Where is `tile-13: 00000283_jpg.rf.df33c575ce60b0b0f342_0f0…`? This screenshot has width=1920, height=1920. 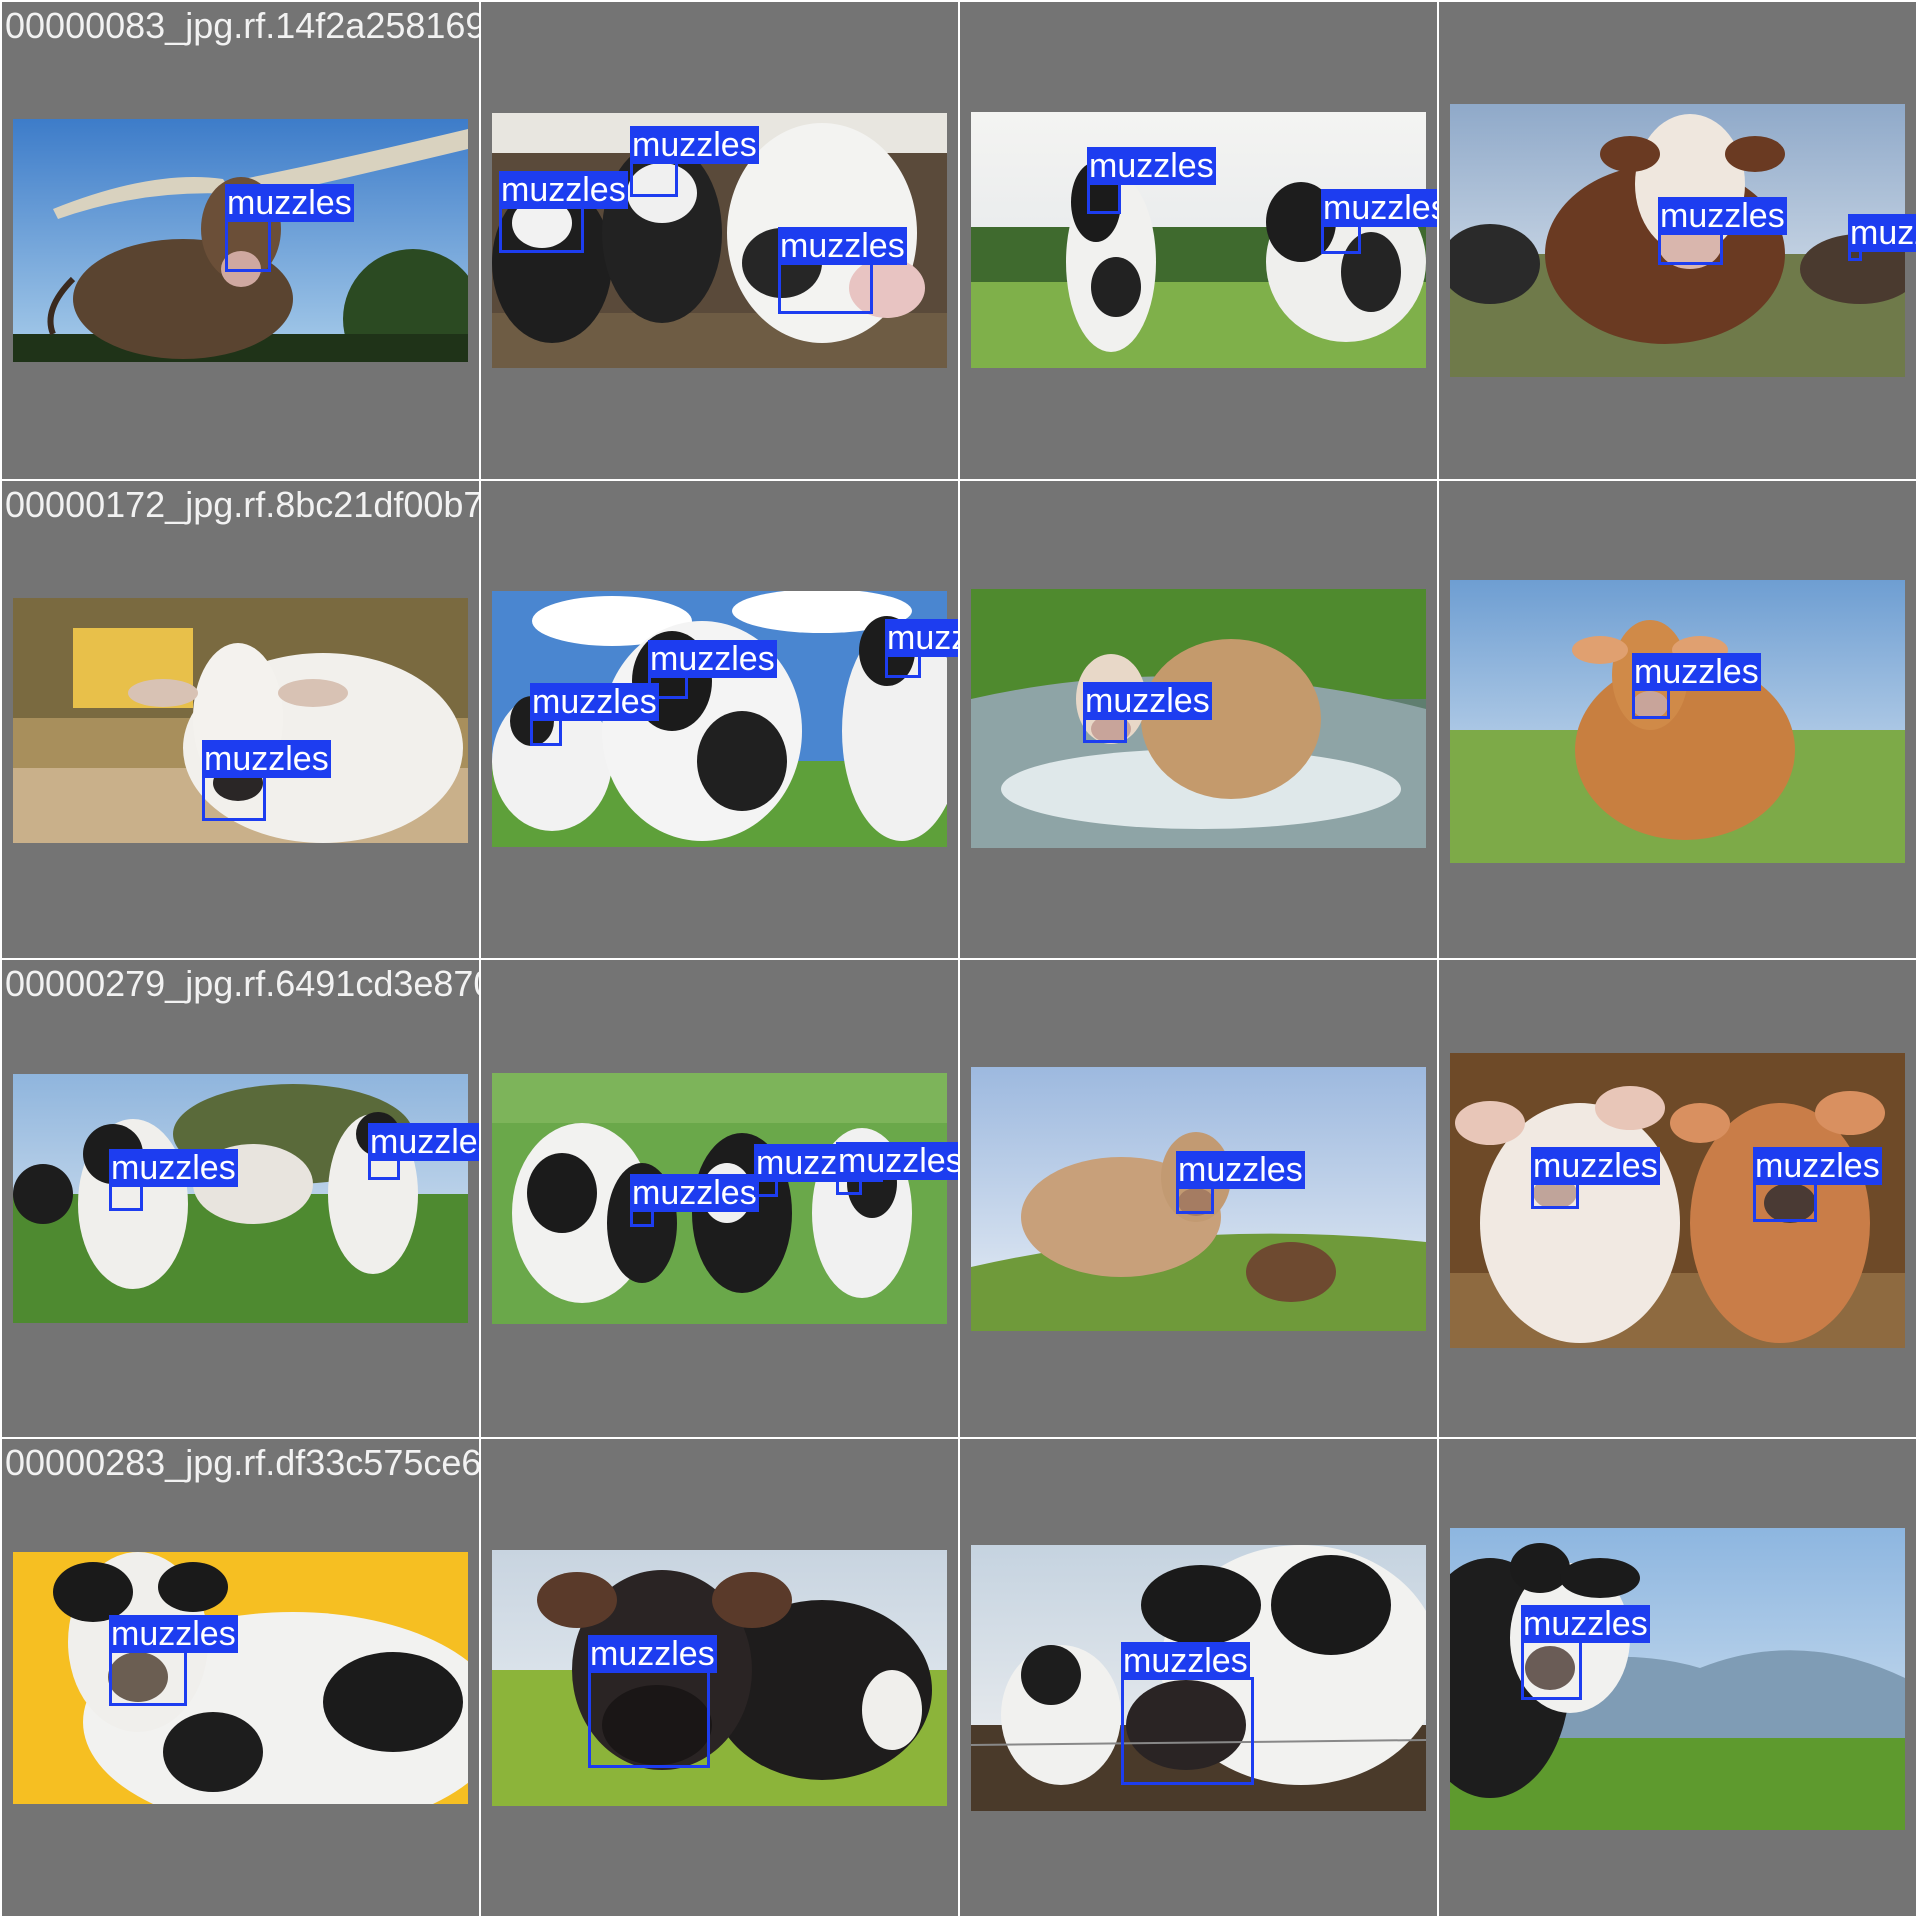 tile-13: 00000283_jpg.rf.df33c575ce60b0b0f342_0f0… is located at coordinates (240, 1677).